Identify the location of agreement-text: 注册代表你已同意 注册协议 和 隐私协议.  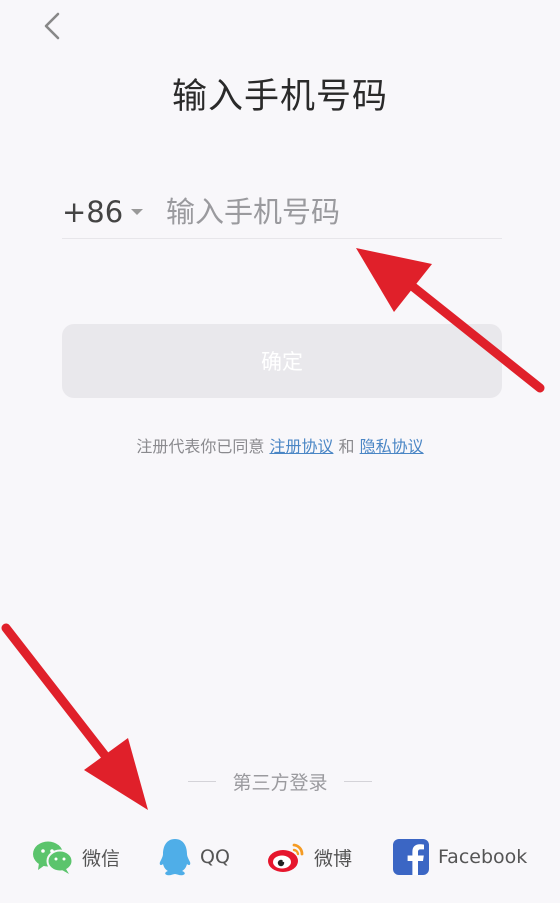
(280, 445).